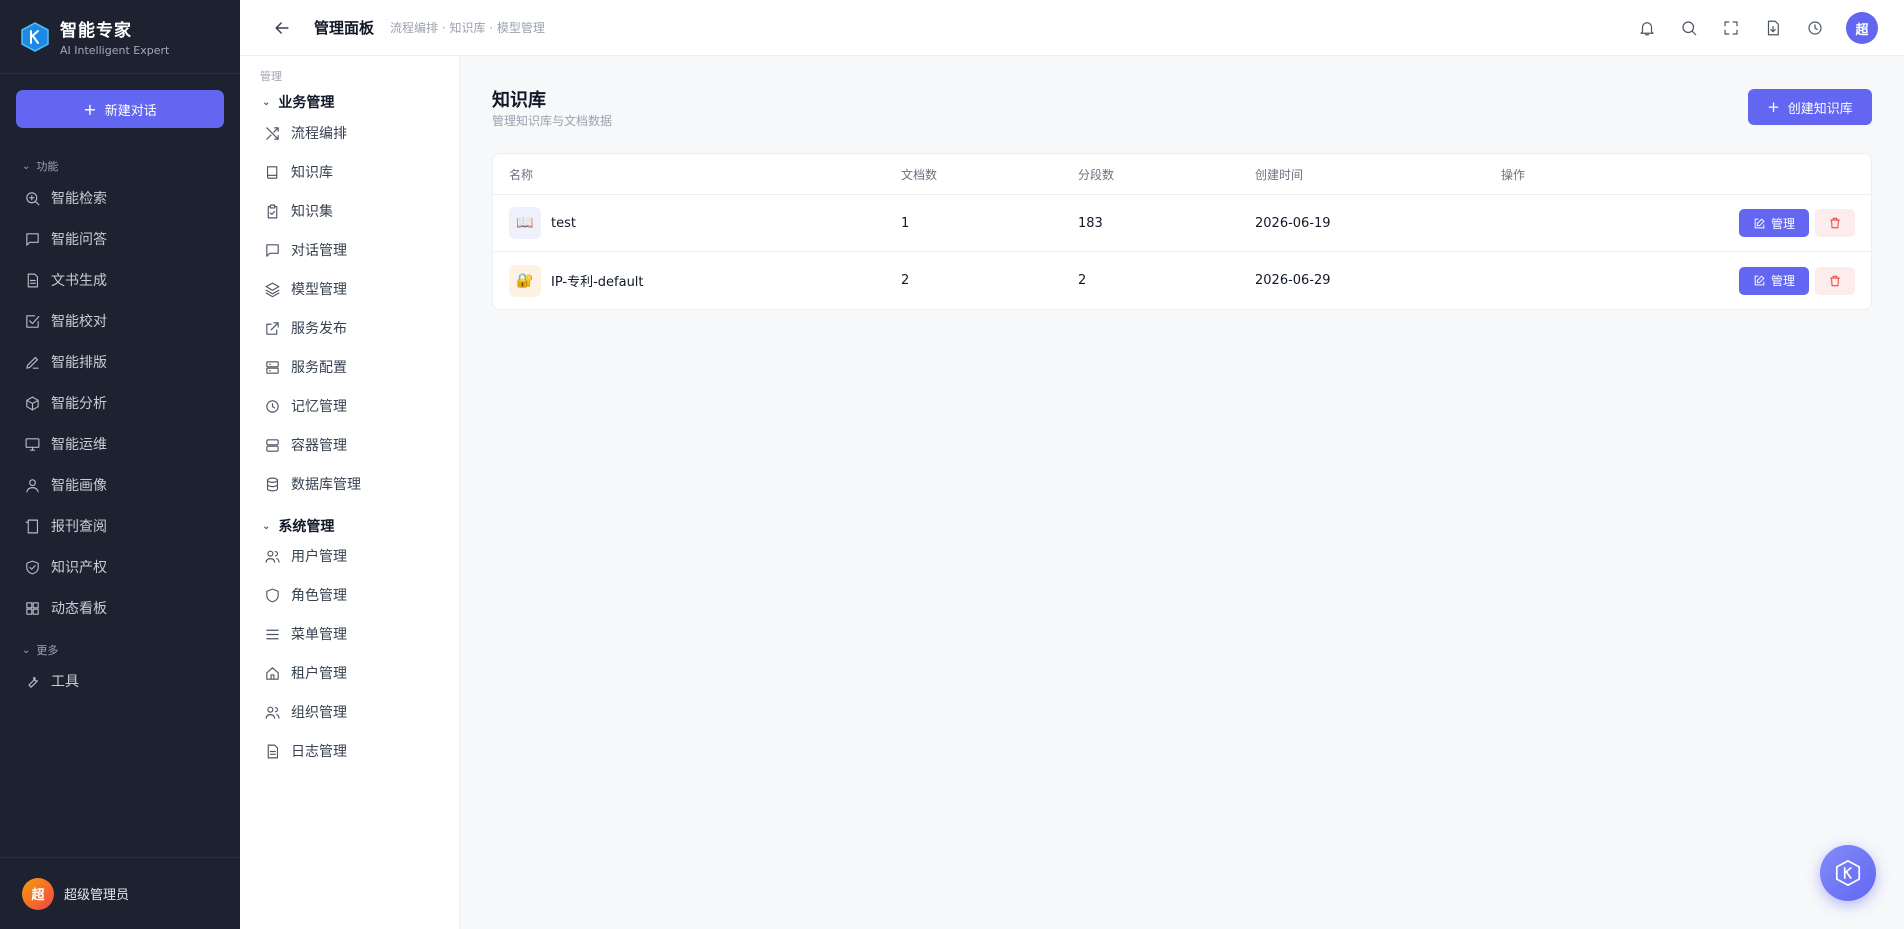 This screenshot has height=929, width=1904. What do you see at coordinates (272, 673) in the screenshot?
I see `home-icon` at bounding box center [272, 673].